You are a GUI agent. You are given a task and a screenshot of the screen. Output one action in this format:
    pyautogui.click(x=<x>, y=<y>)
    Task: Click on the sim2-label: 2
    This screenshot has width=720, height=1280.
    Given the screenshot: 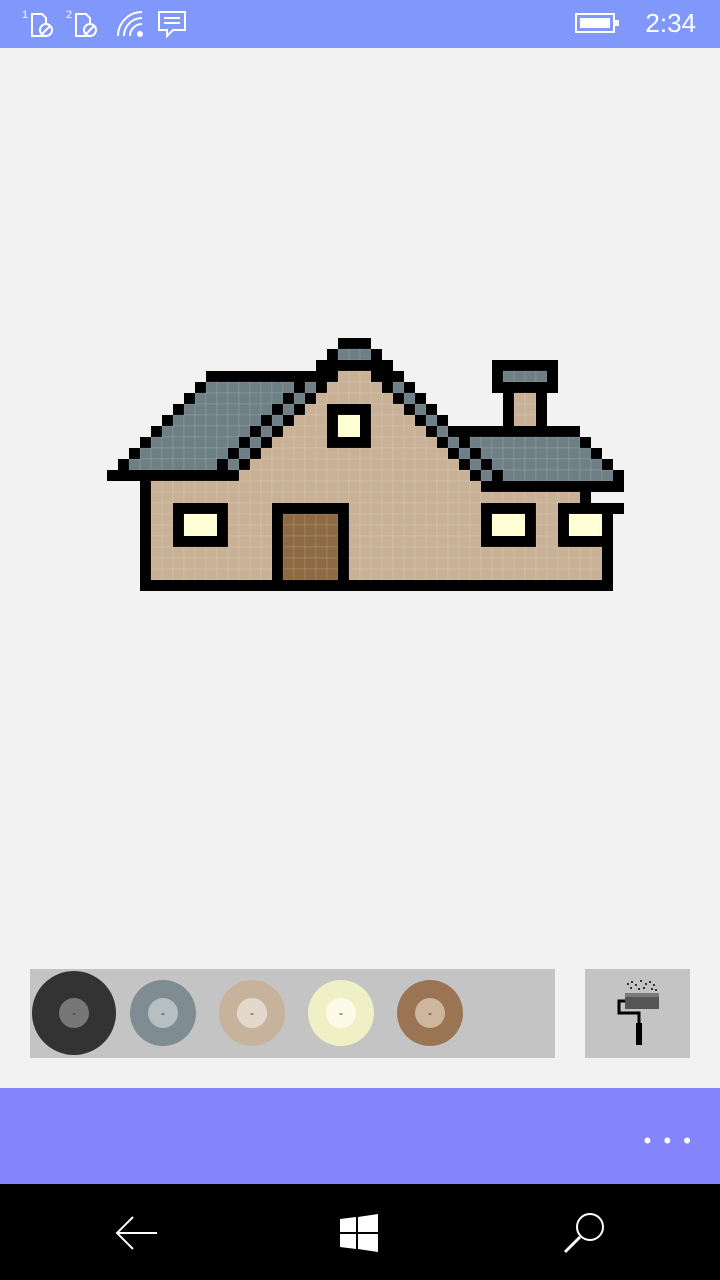 What is the action you would take?
    pyautogui.click(x=69, y=15)
    